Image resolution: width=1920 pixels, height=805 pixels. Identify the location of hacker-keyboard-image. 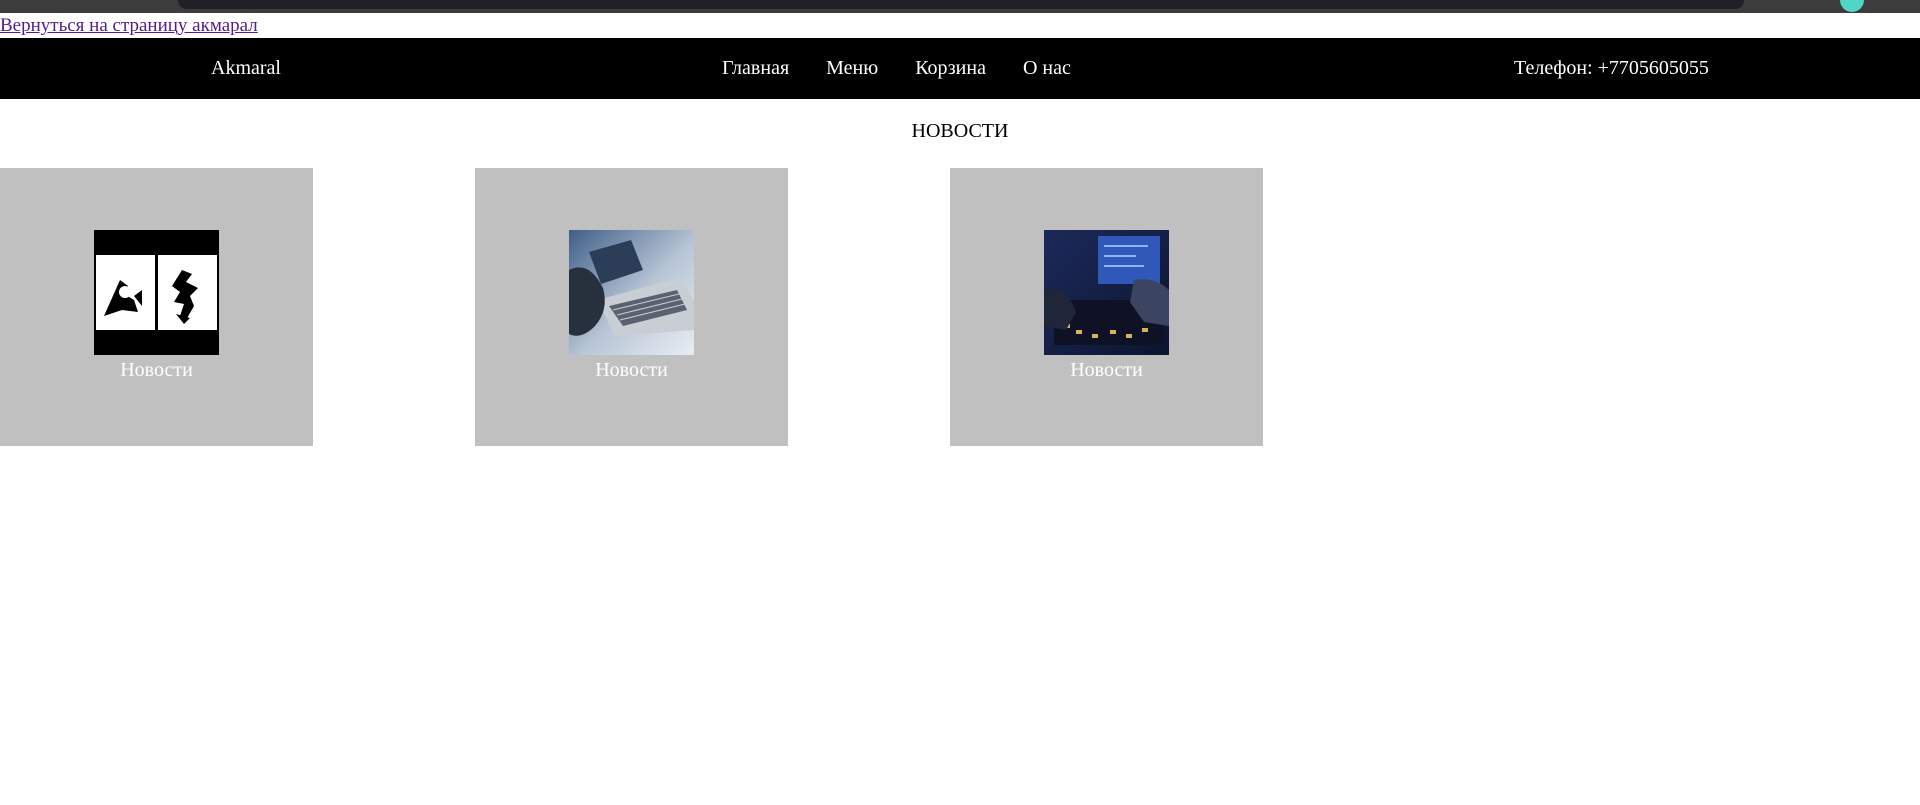
(1106, 292).